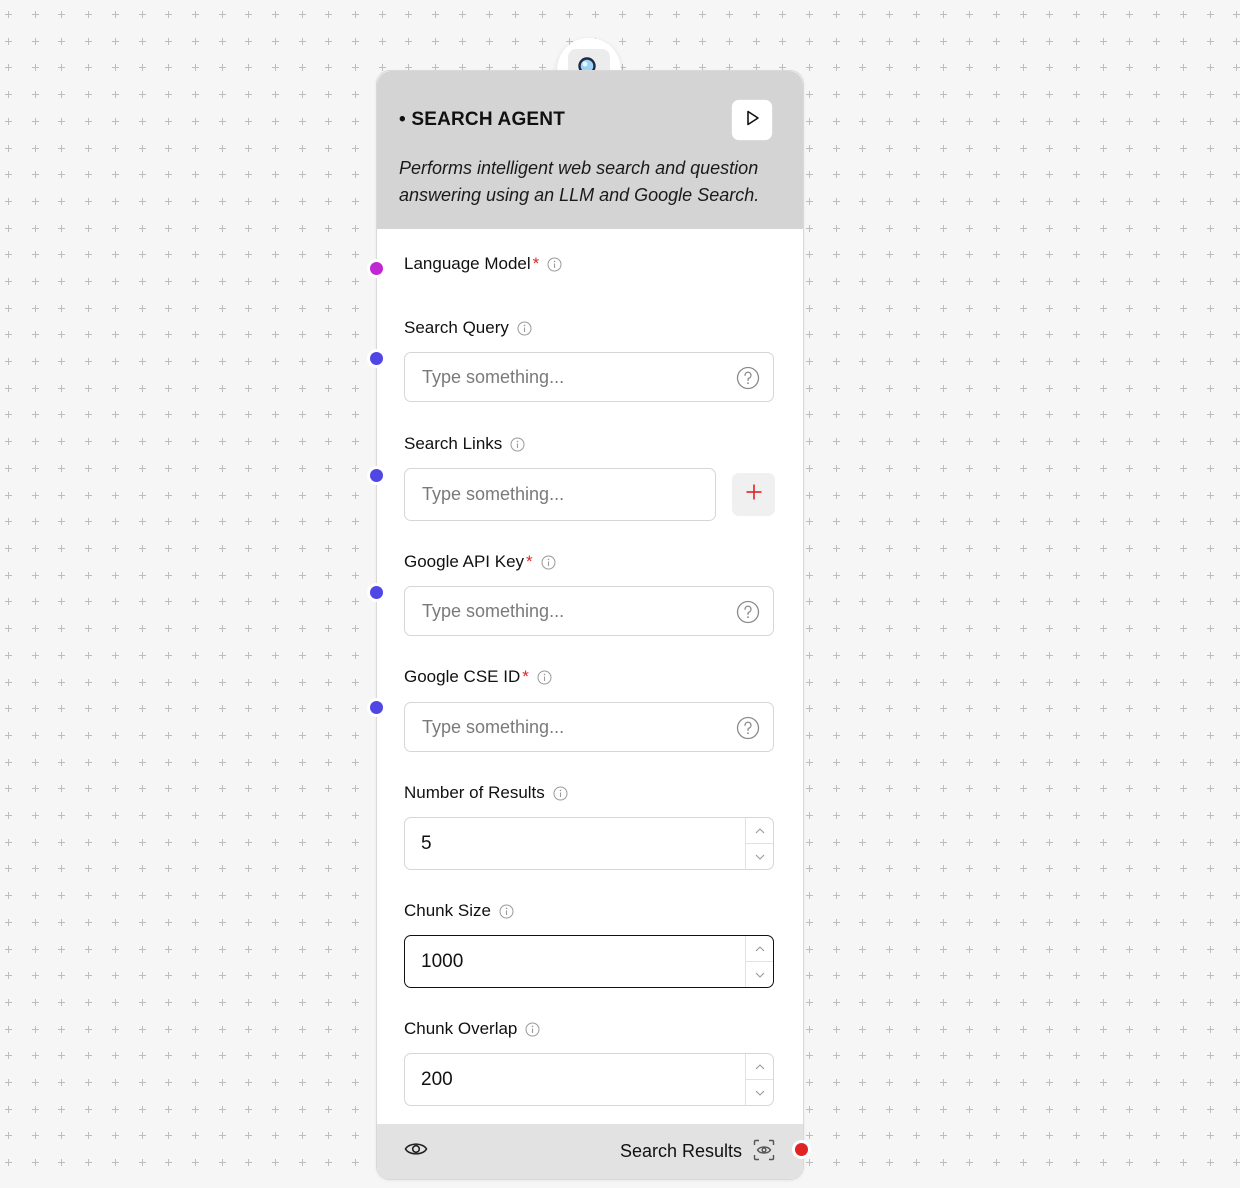 The width and height of the screenshot is (1240, 1188). I want to click on language-model-handle, so click(376, 268).